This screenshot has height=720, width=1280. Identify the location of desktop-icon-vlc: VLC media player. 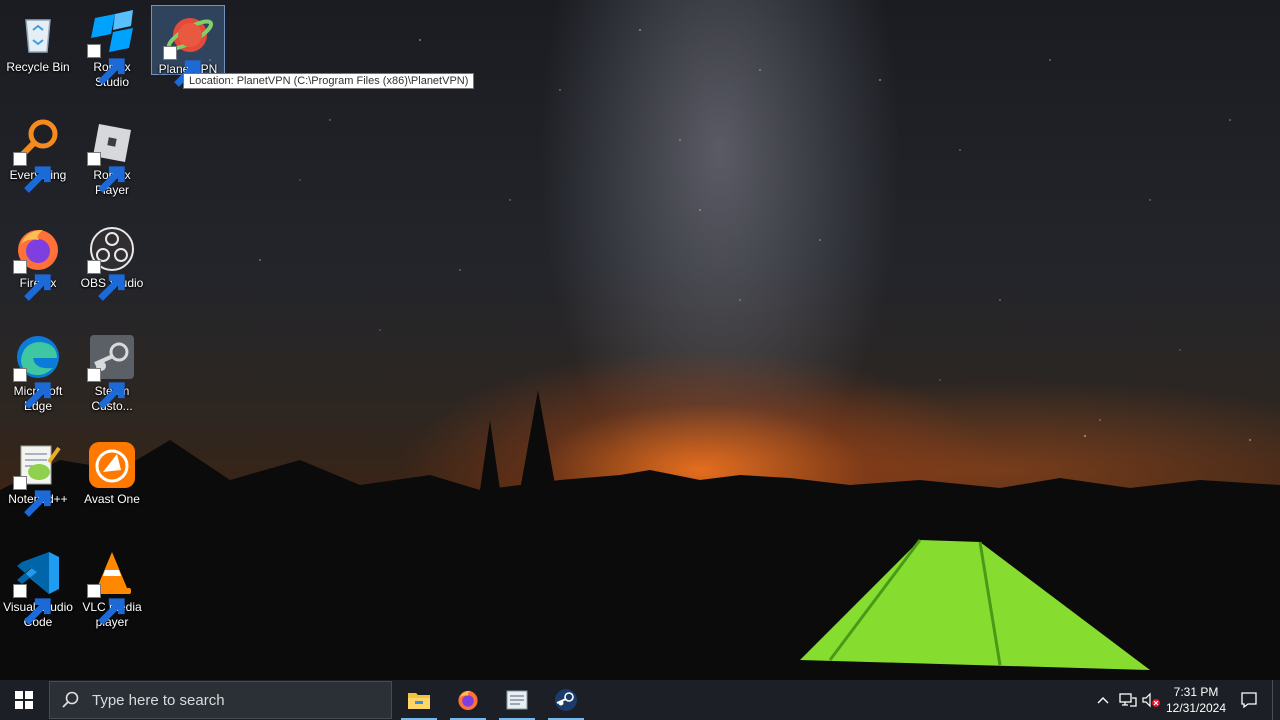
(112, 593).